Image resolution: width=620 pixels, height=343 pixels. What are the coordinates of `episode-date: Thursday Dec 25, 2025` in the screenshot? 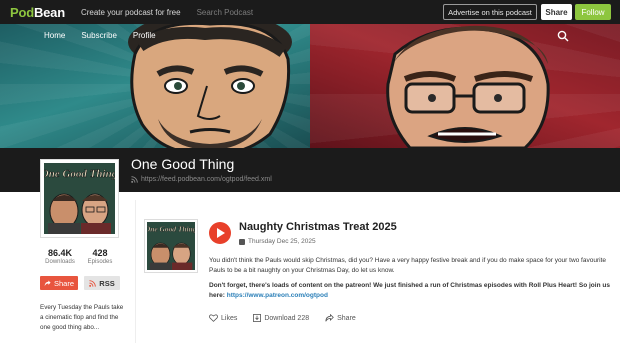 It's located at (282, 241).